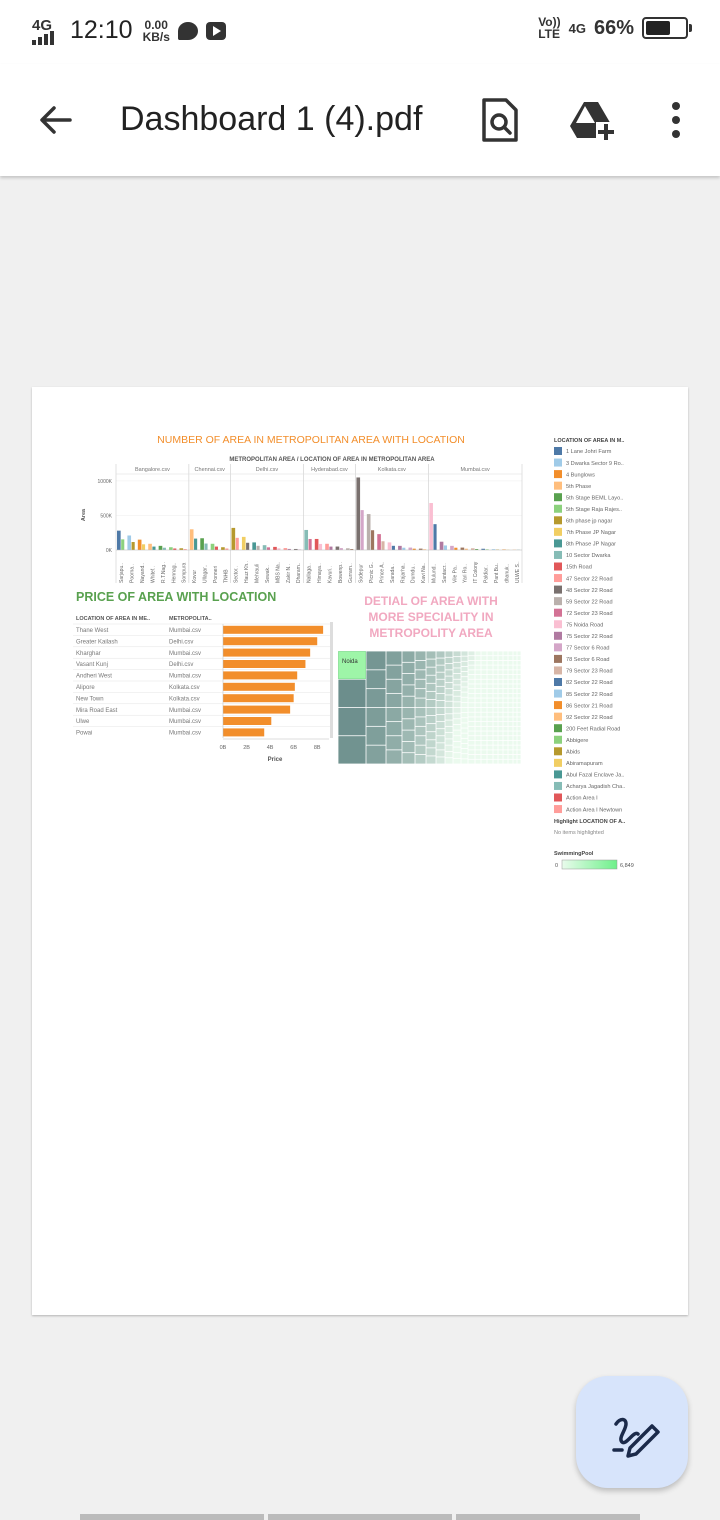 Image resolution: width=720 pixels, height=1520 pixels. I want to click on legend-label: Acharya Jagadish Cha.., so click(596, 787).